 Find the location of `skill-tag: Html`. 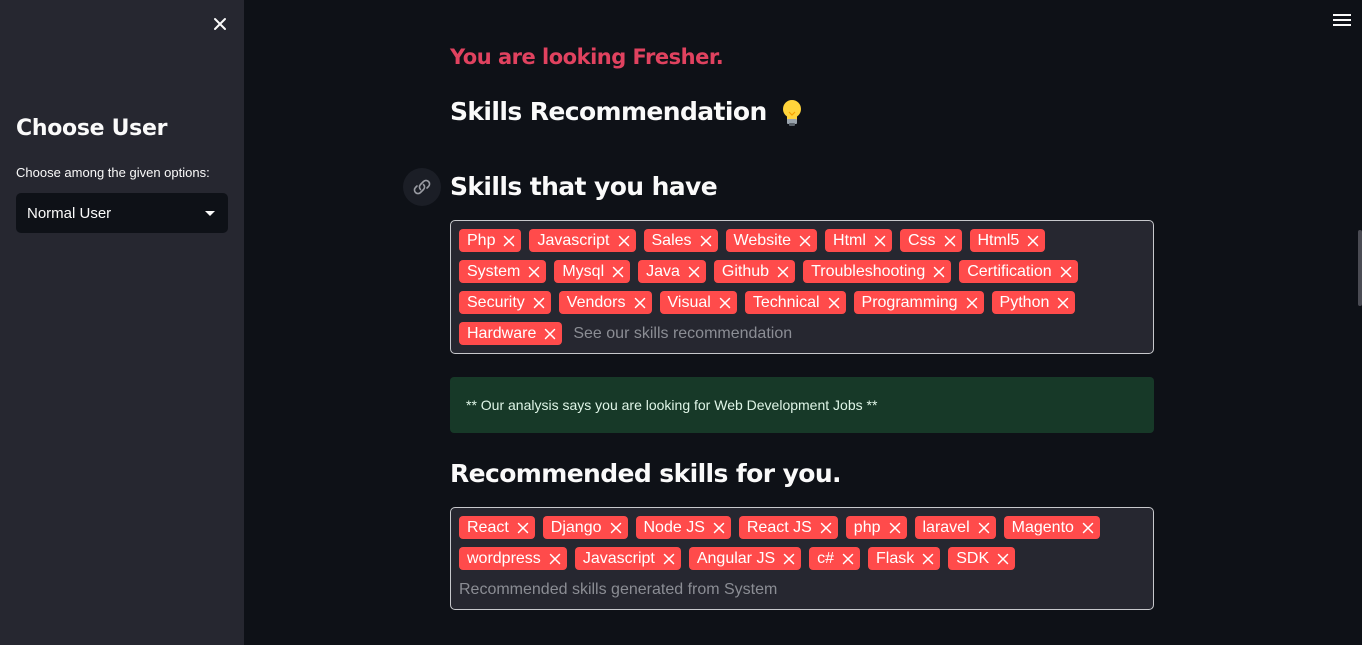

skill-tag: Html is located at coordinates (858, 240).